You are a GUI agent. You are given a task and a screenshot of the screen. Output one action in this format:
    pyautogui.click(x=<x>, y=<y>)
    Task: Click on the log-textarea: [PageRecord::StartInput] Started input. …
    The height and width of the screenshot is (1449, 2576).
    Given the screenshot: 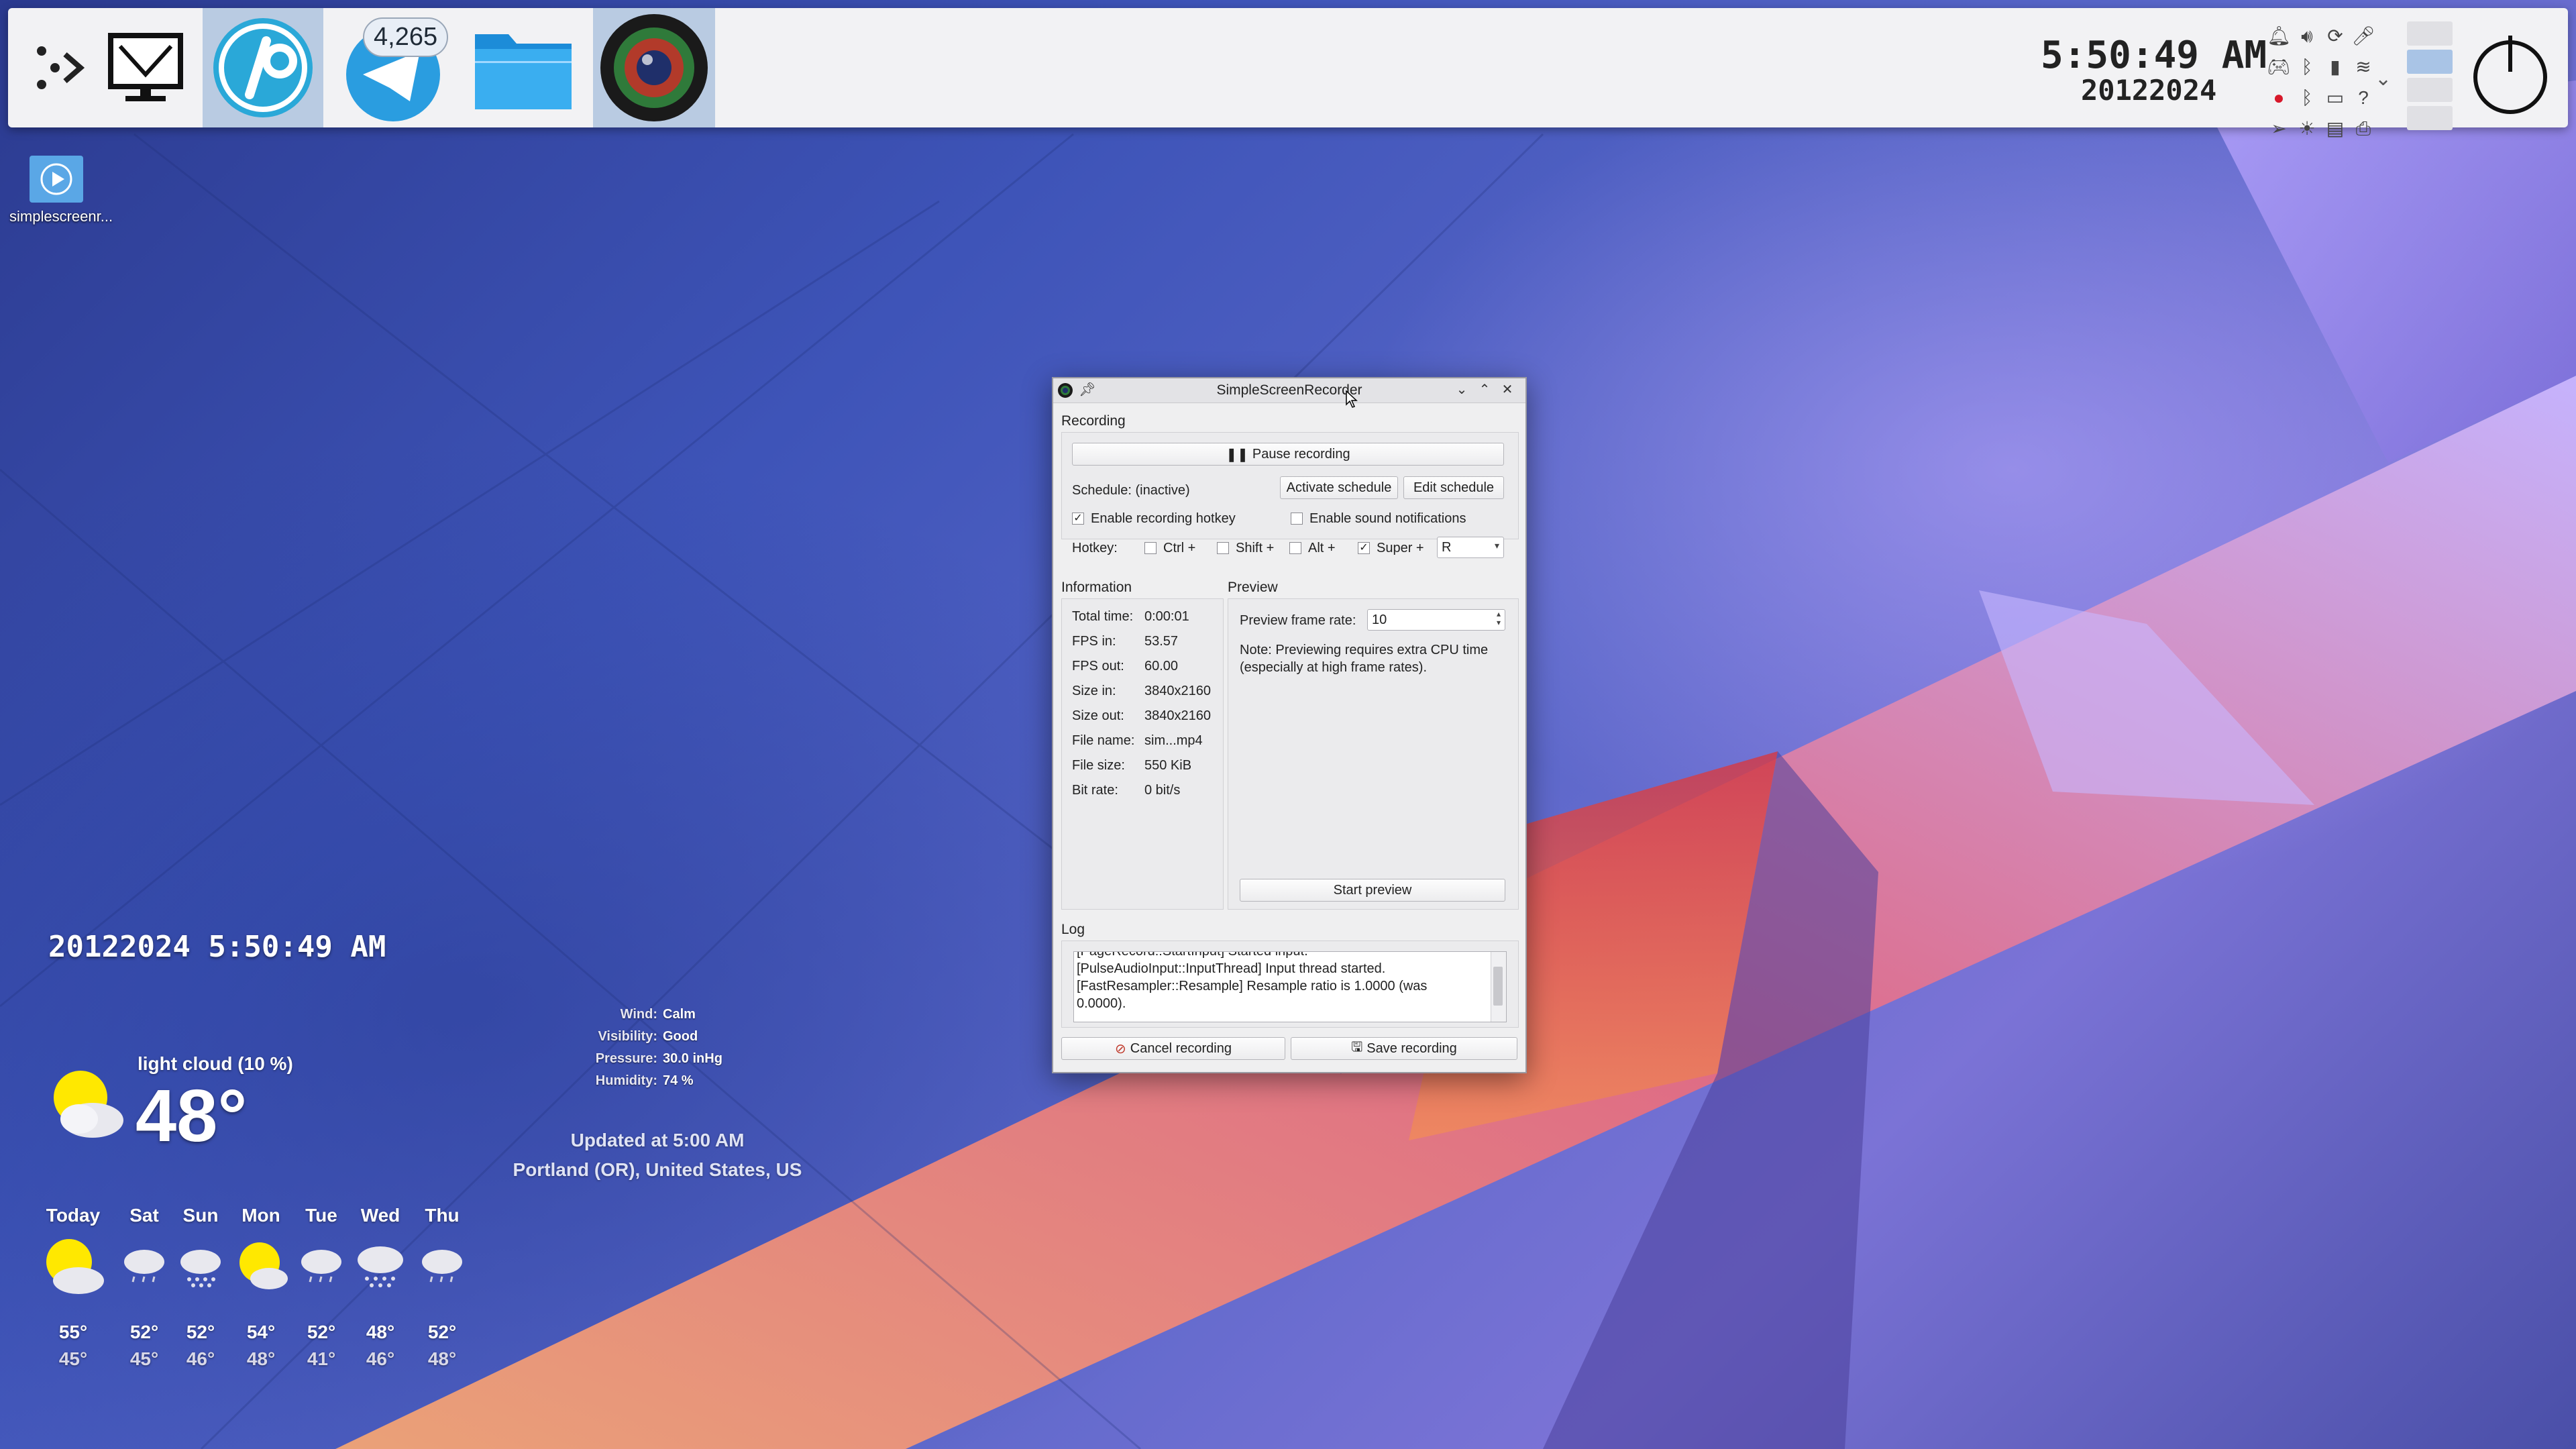 What is the action you would take?
    pyautogui.click(x=1290, y=986)
    